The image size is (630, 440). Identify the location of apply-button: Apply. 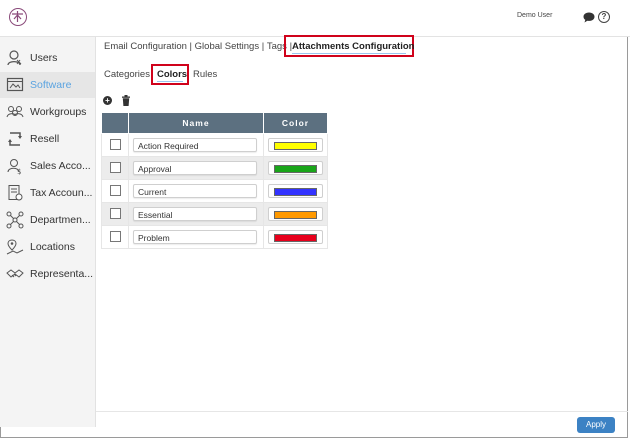
(596, 425).